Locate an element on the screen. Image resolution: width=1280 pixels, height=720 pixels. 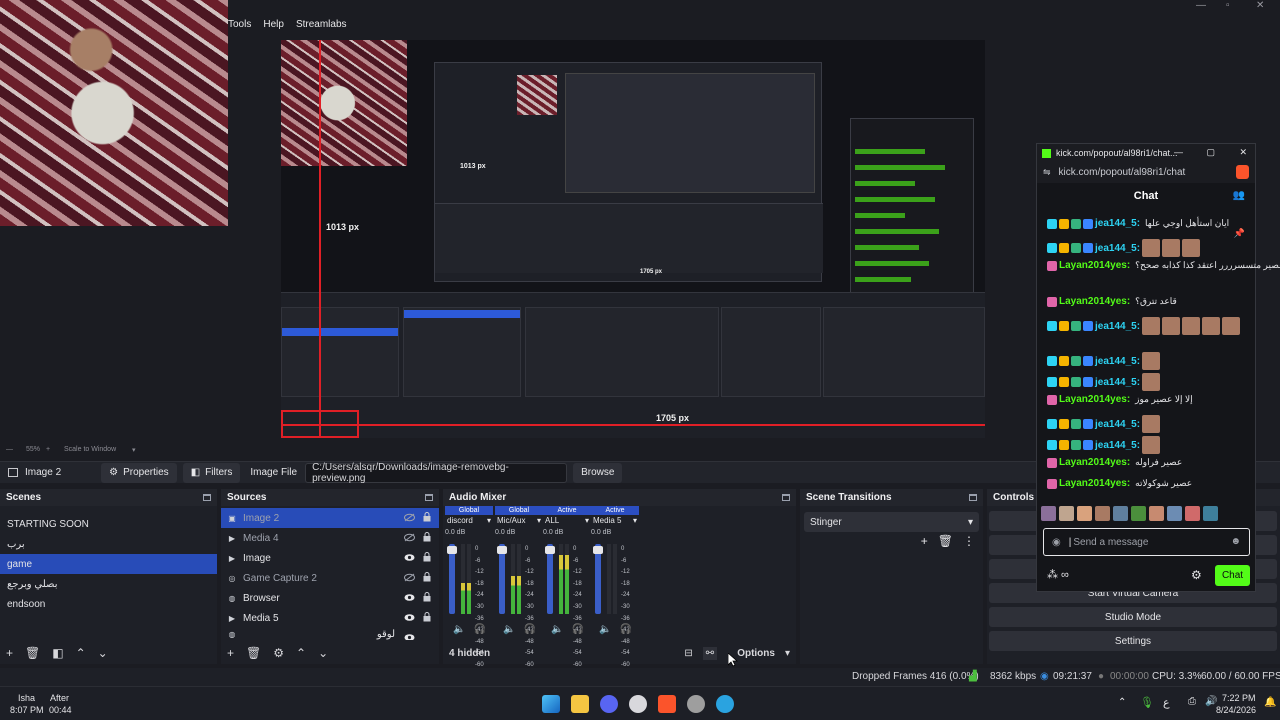
chat-send-button: Chat is located at coordinates (1232, 575).